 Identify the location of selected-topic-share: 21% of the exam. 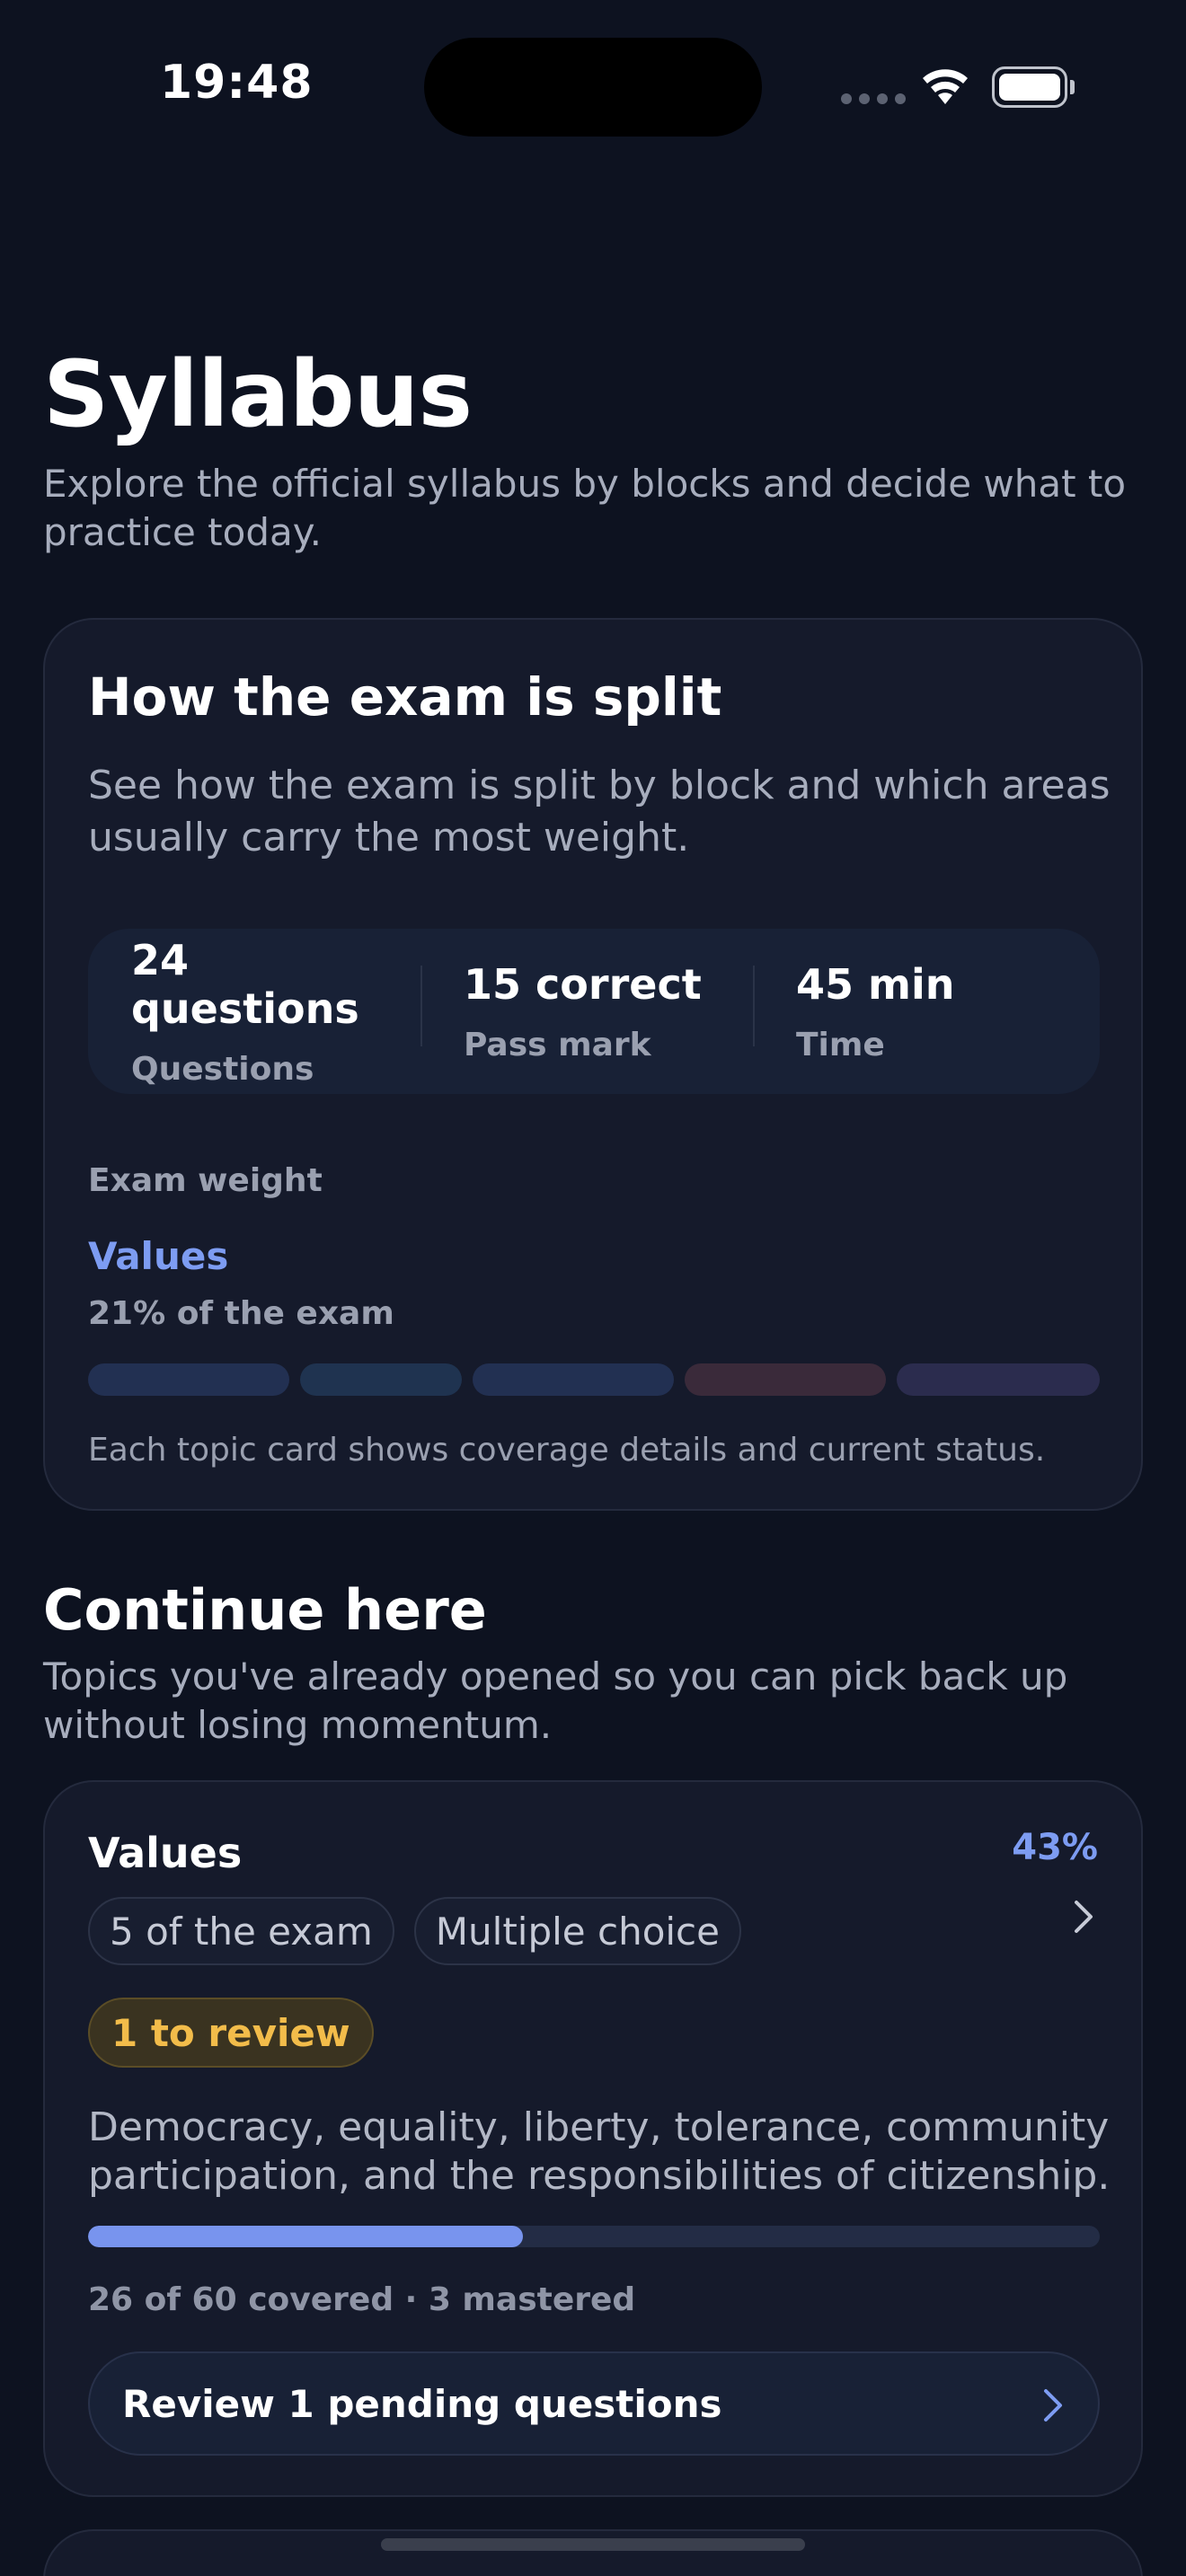
(241, 1313).